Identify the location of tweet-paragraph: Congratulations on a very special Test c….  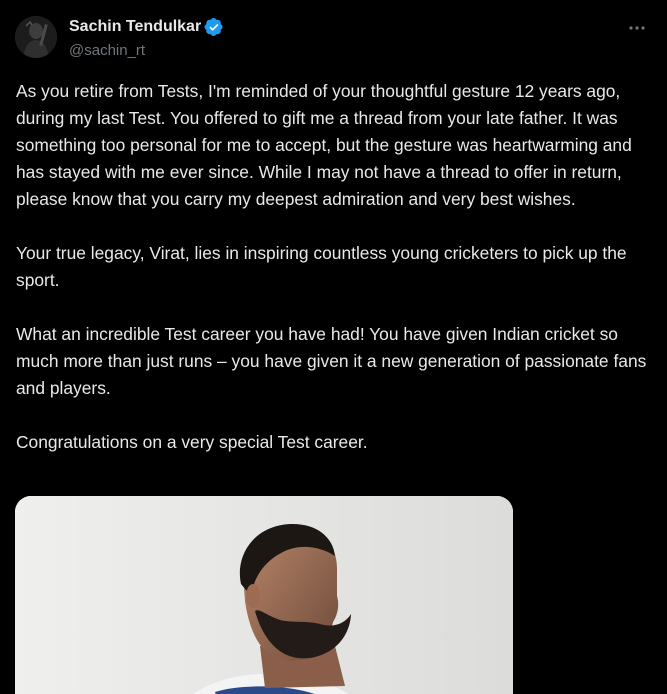
(192, 442).